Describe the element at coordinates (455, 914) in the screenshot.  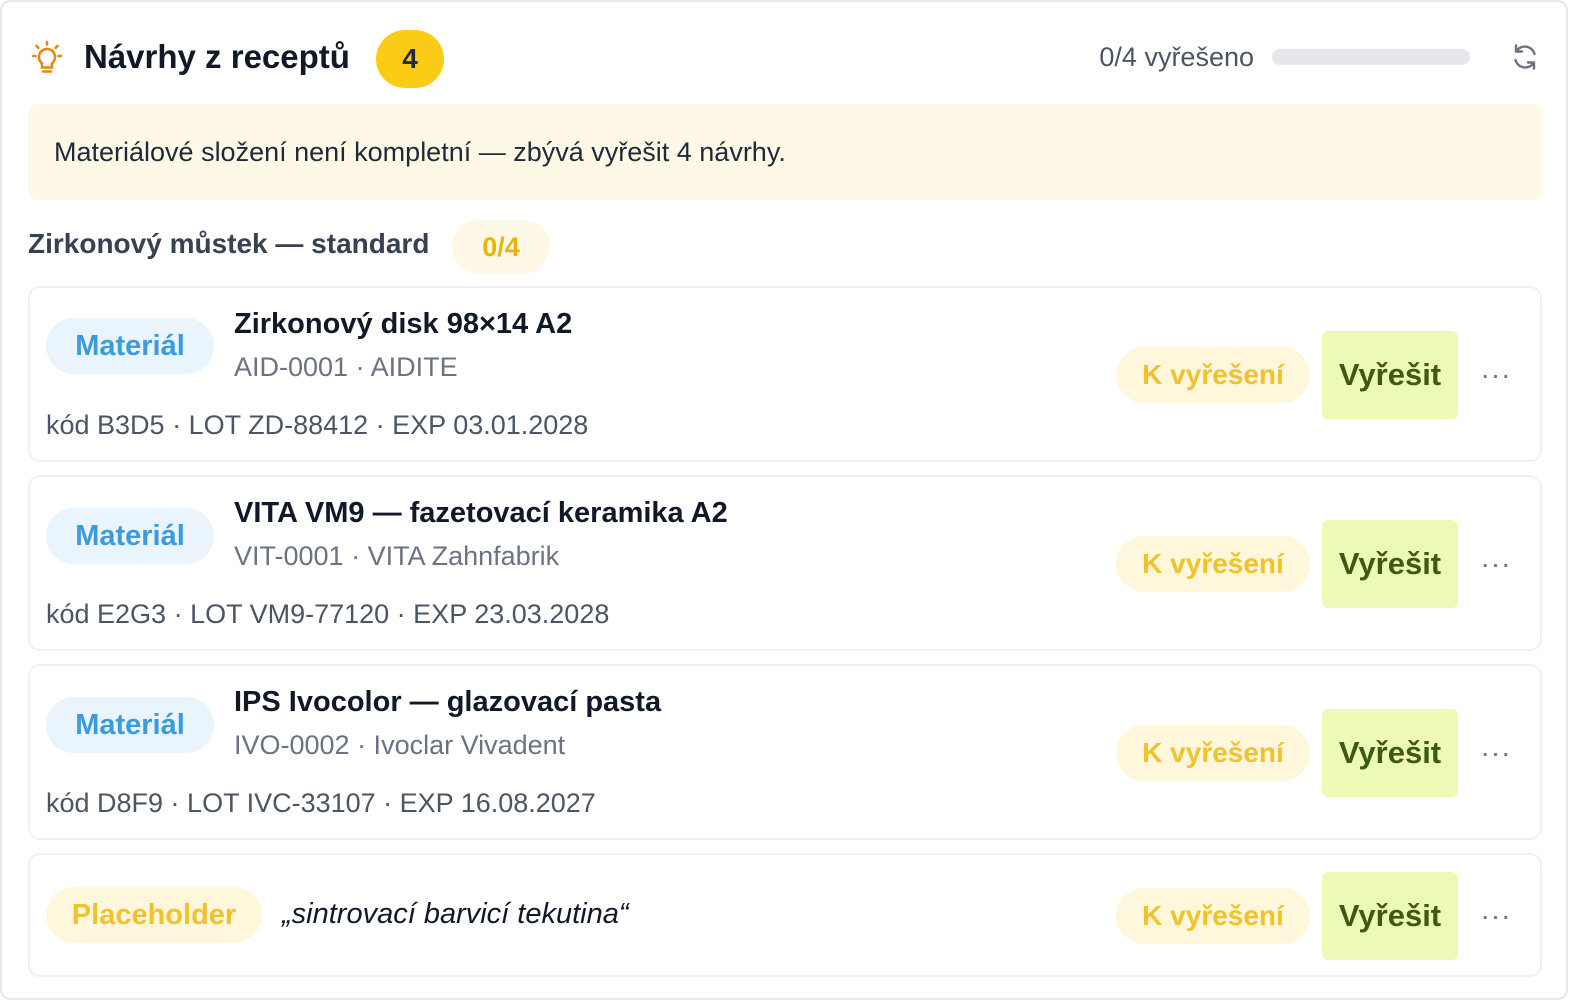
I see `placeholder-text: „sintrovací barvicí tekutina“` at that location.